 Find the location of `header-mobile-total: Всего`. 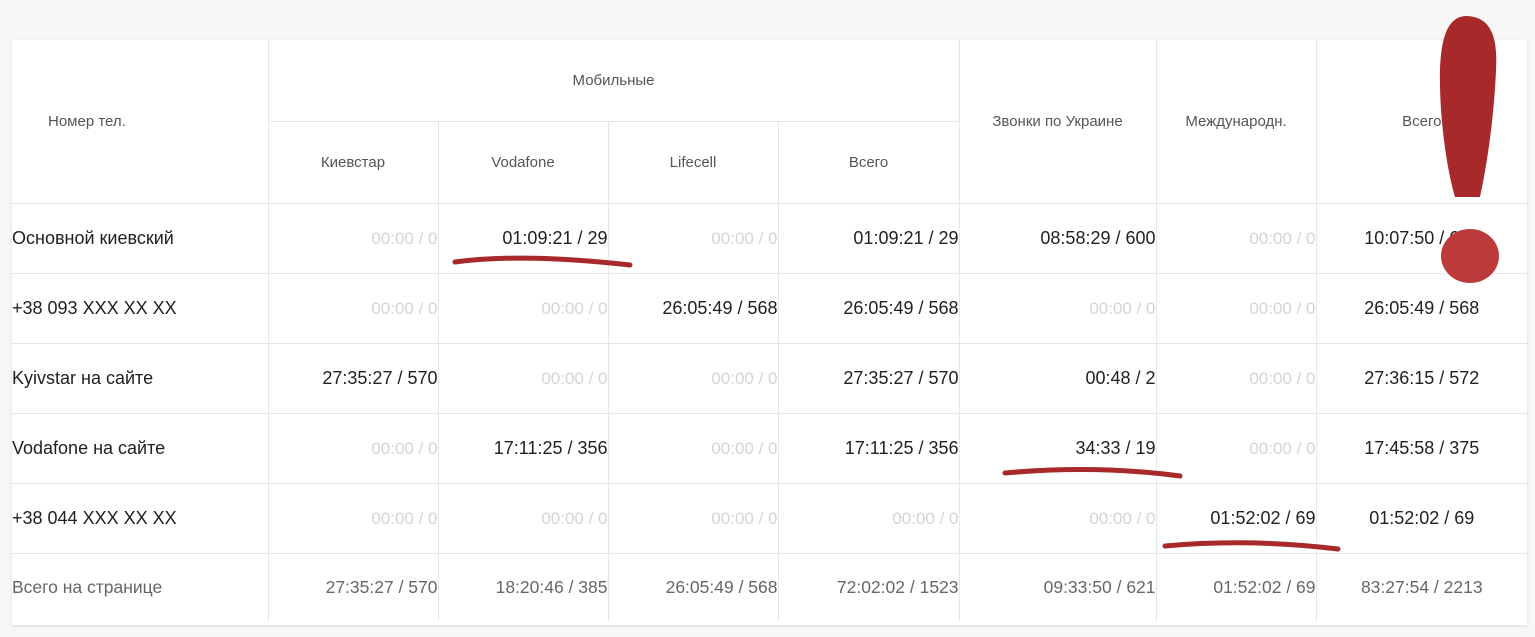

header-mobile-total: Всего is located at coordinates (868, 162).